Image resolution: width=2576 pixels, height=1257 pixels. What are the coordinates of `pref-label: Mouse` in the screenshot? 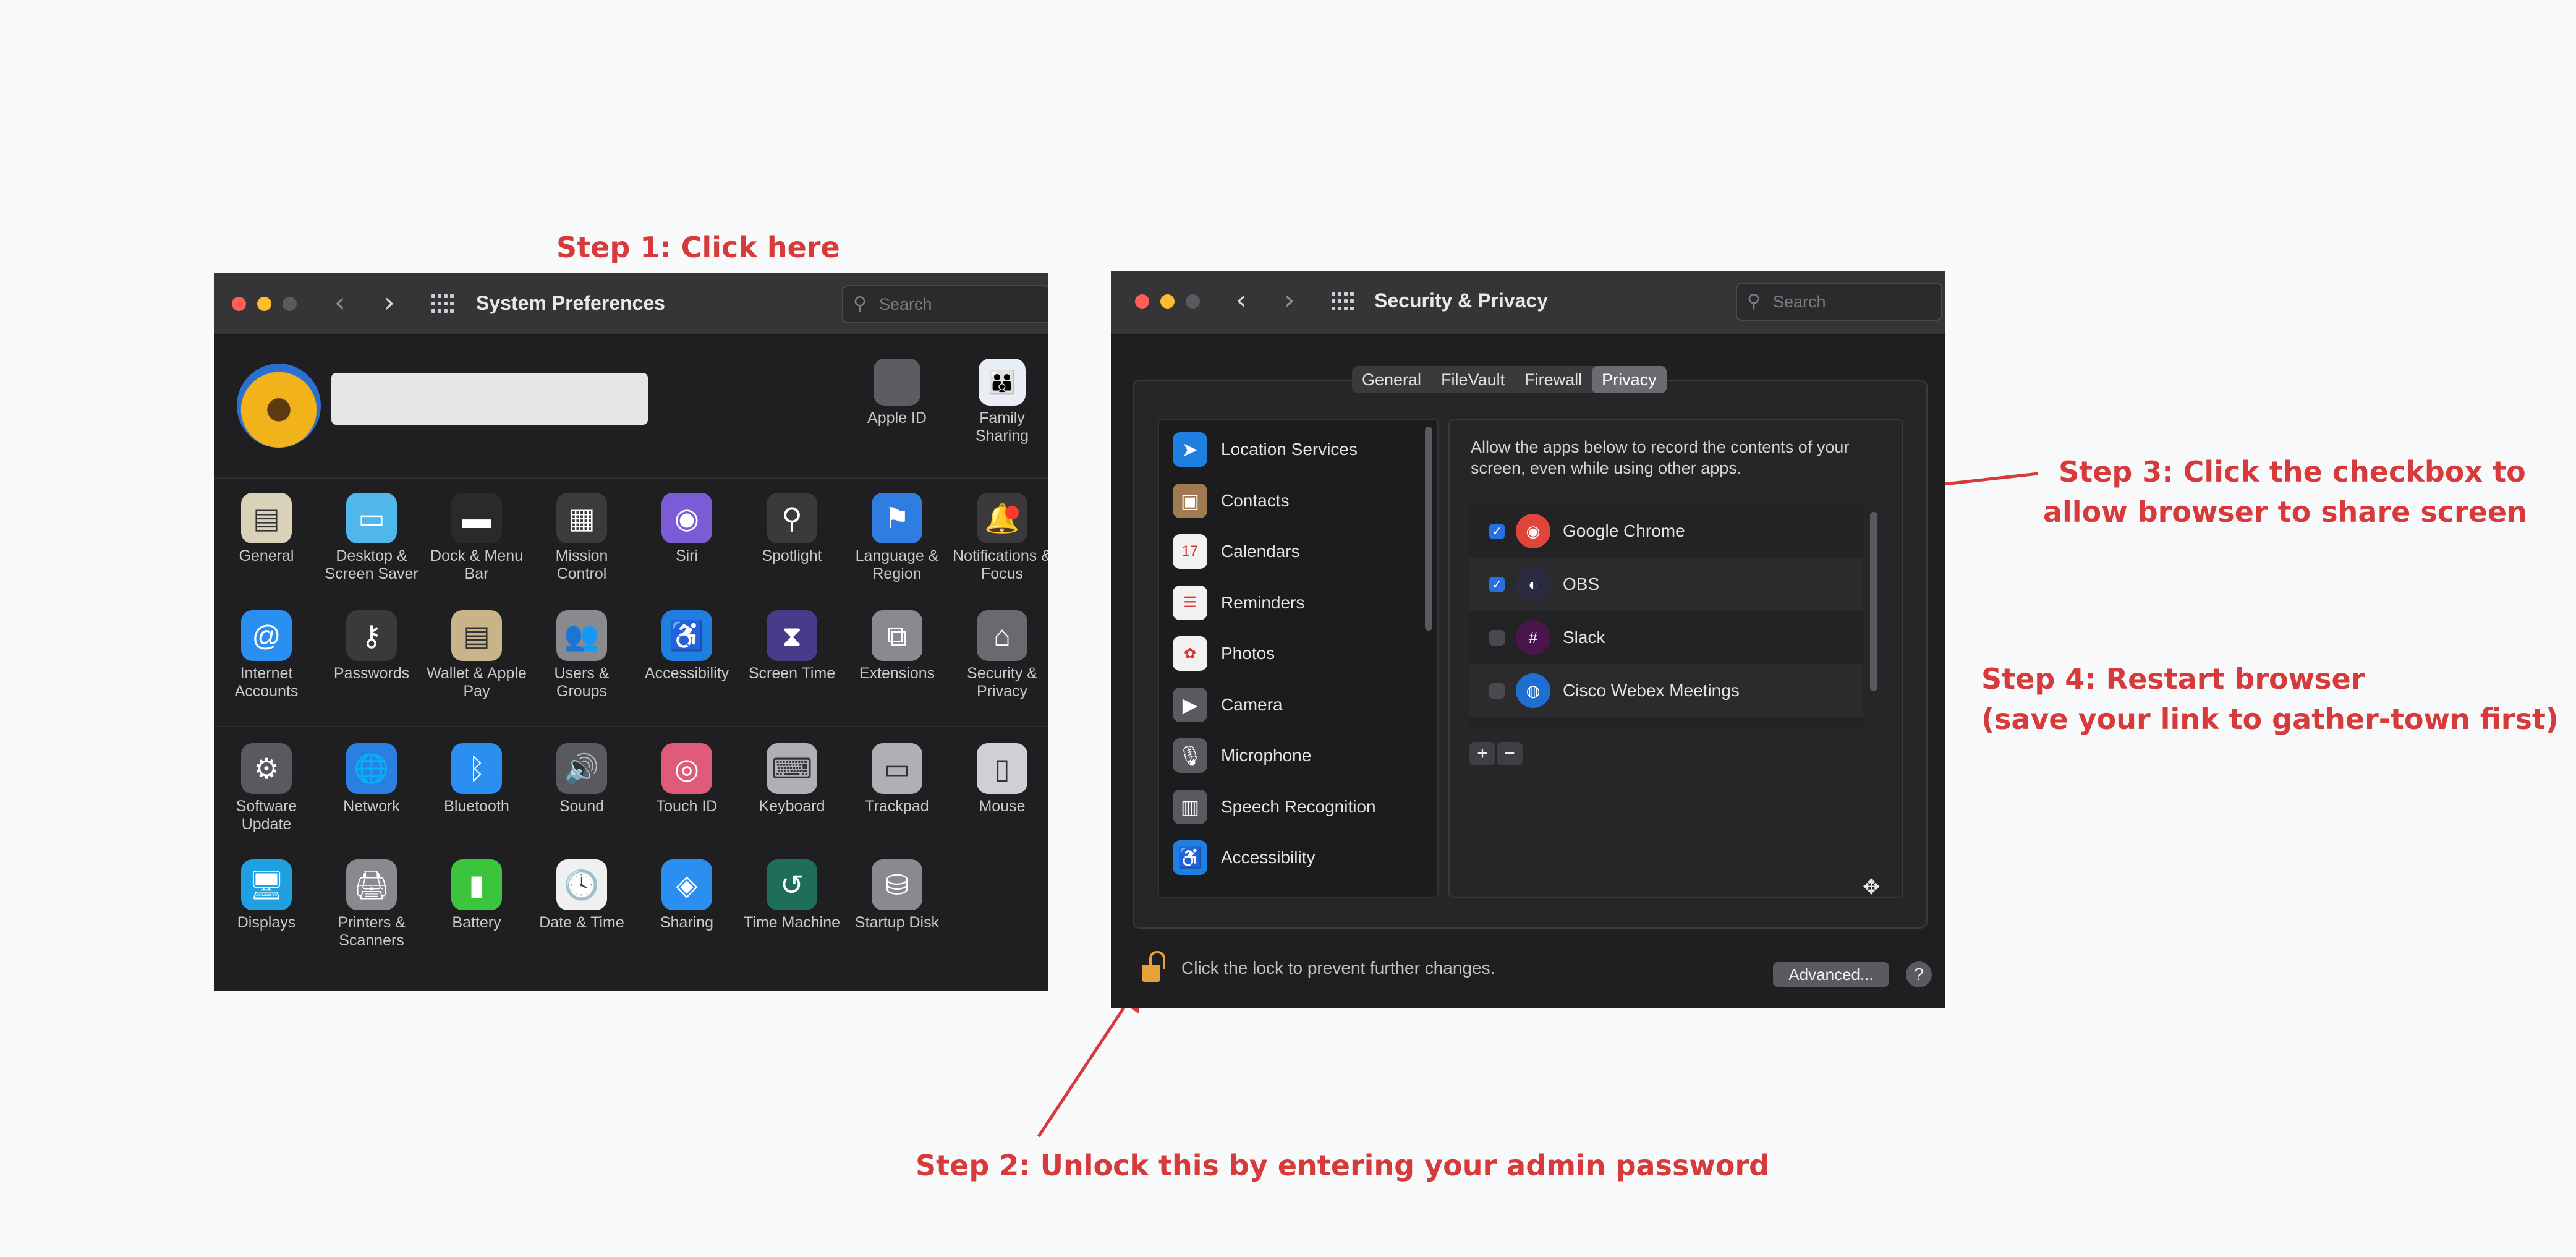 It's located at (1002, 806).